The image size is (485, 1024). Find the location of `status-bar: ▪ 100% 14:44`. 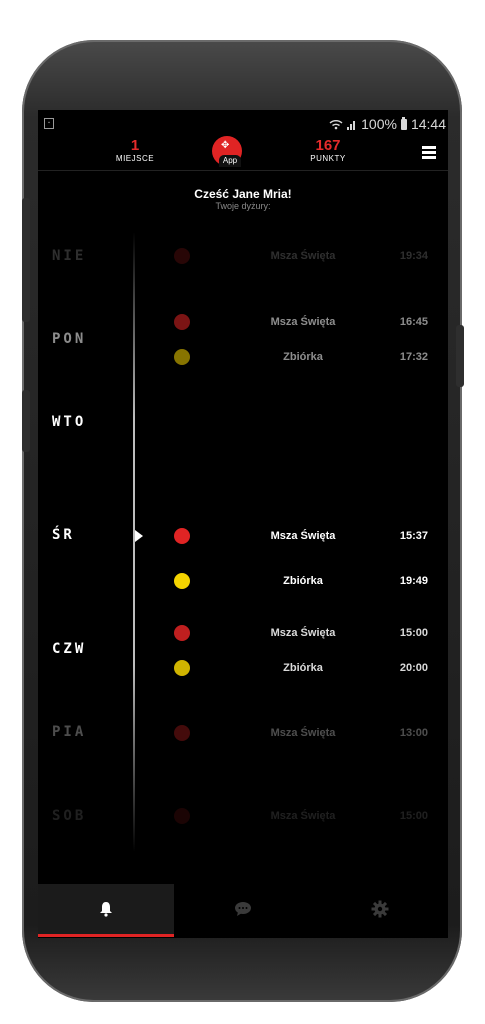

status-bar: ▪ 100% 14:44 is located at coordinates (243, 125).